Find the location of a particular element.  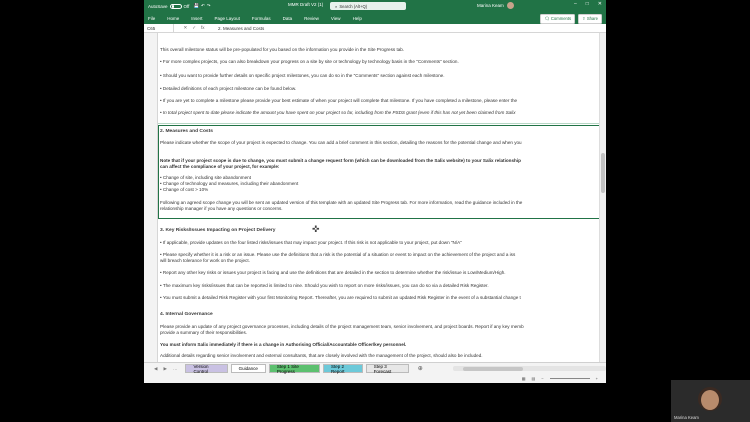

user-name: Marina Keam is located at coordinates (490, 5).